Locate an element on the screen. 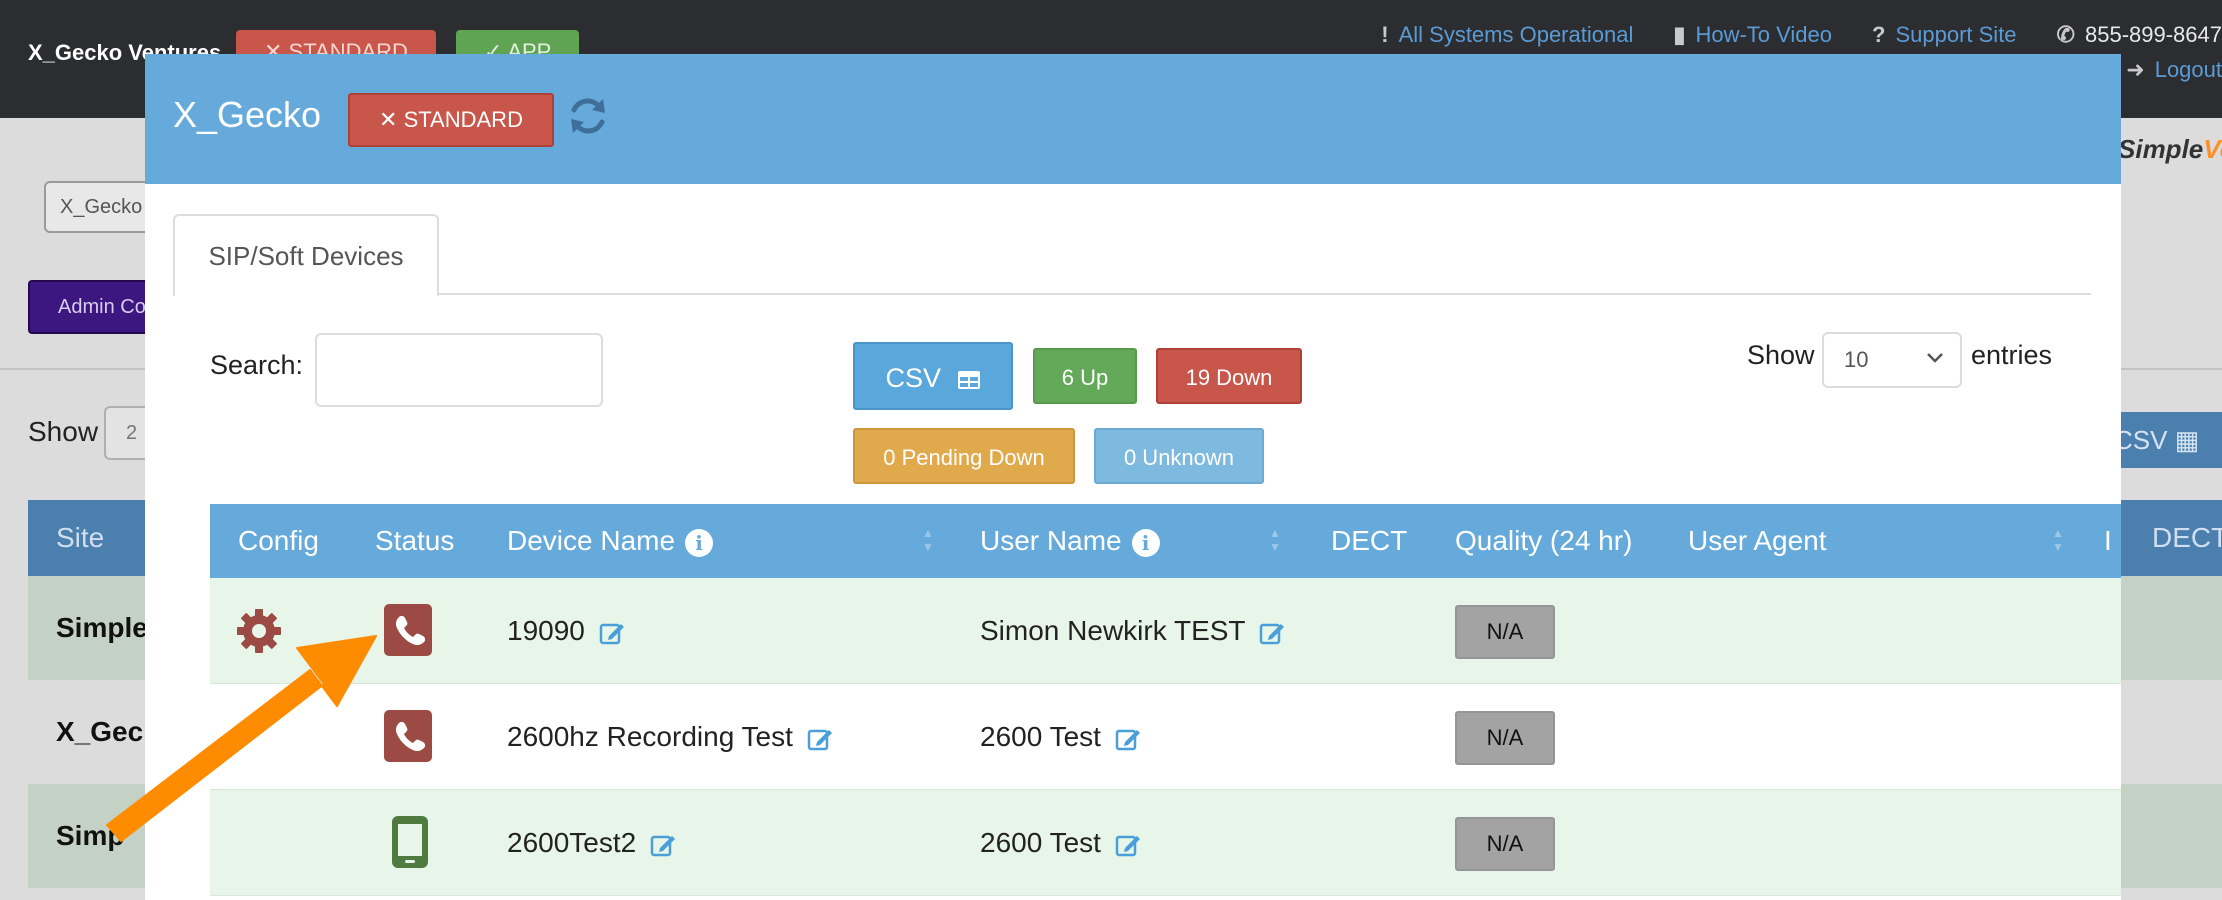 The width and height of the screenshot is (2222, 900). column-device-name: Device Name i is located at coordinates (610, 541).